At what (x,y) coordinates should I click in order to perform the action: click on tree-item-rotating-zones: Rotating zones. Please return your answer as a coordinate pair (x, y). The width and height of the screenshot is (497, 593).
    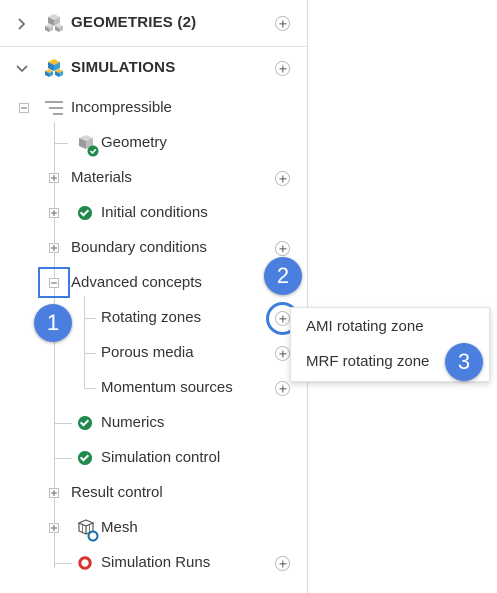
    Looking at the image, I should click on (151, 318).